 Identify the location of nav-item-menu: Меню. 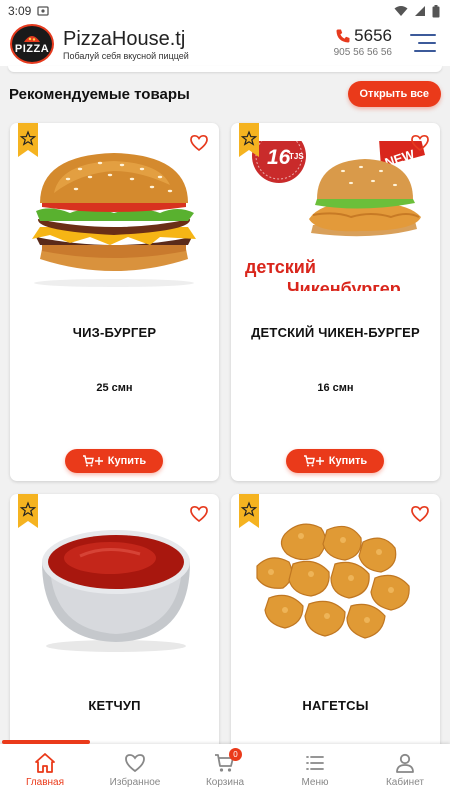
(315, 772).